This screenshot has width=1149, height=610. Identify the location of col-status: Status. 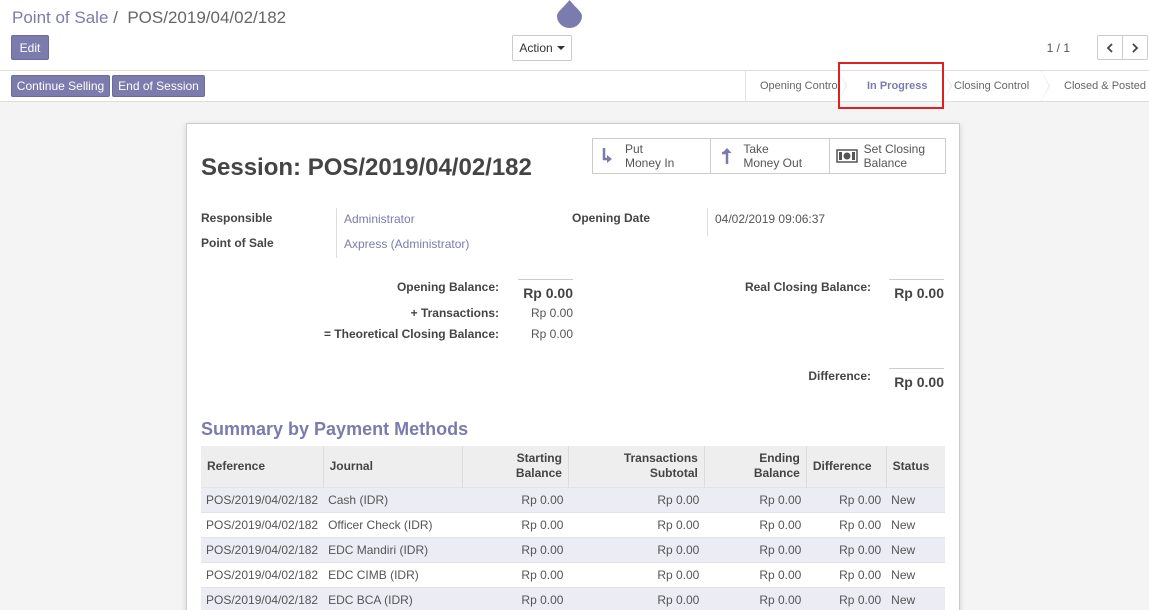
(915, 466).